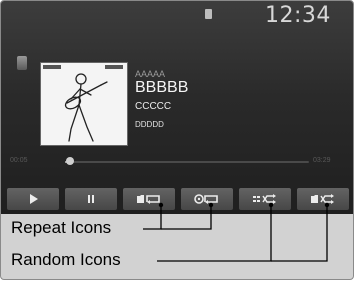  I want to click on clock: 12:34, so click(298, 15).